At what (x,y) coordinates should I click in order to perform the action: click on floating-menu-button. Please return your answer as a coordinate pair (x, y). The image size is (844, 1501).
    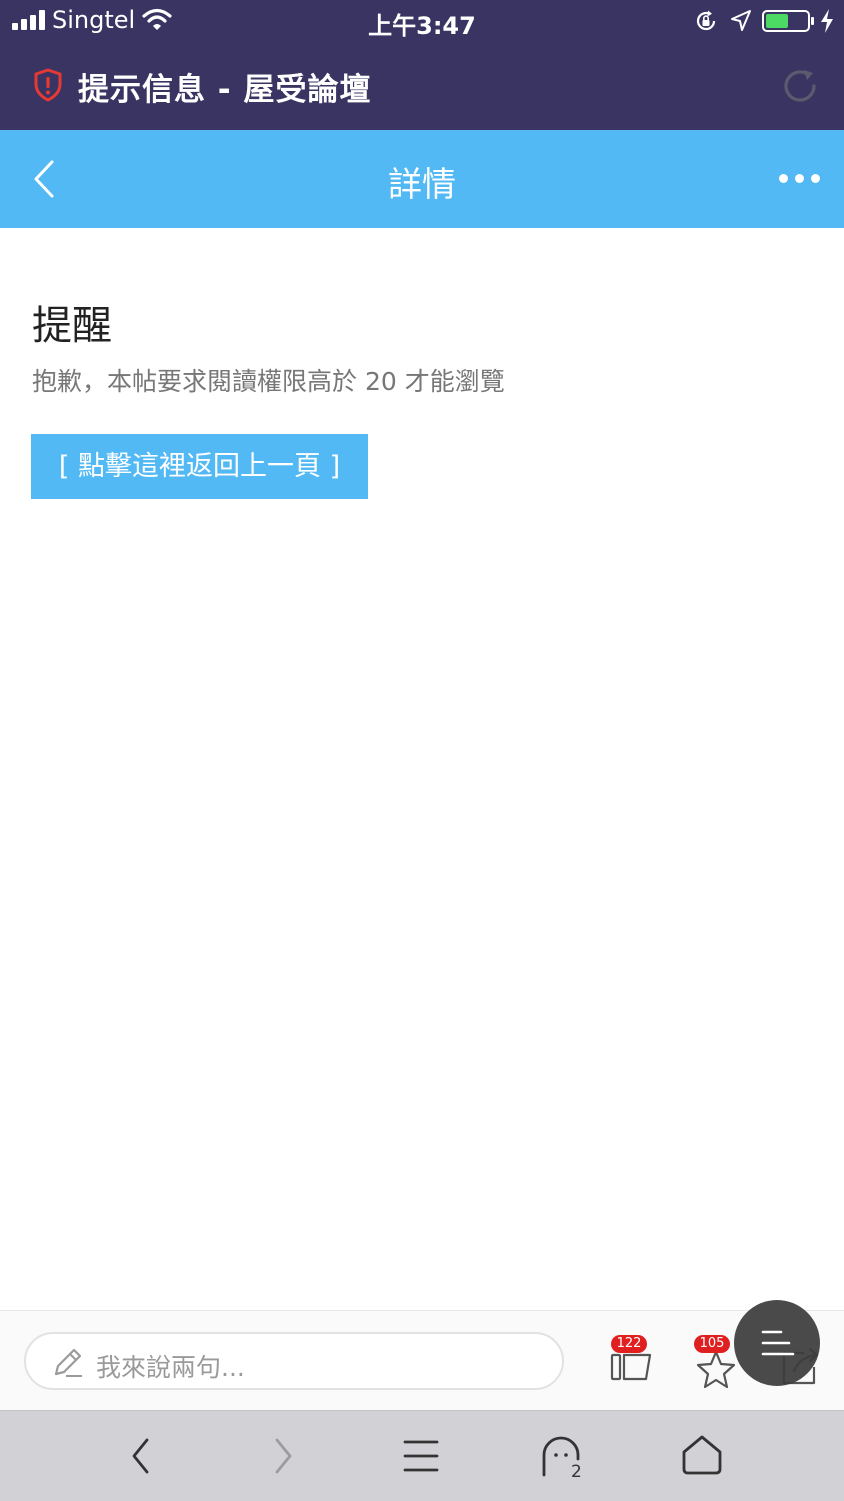
    Looking at the image, I should click on (777, 1343).